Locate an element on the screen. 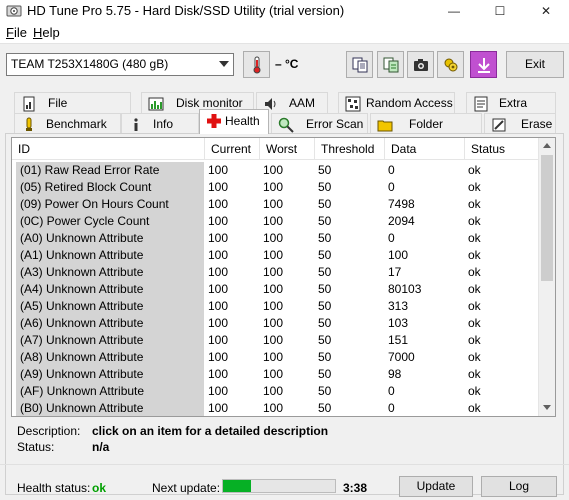 Image resolution: width=569 pixels, height=500 pixels. close-button: ✕ is located at coordinates (546, 11).